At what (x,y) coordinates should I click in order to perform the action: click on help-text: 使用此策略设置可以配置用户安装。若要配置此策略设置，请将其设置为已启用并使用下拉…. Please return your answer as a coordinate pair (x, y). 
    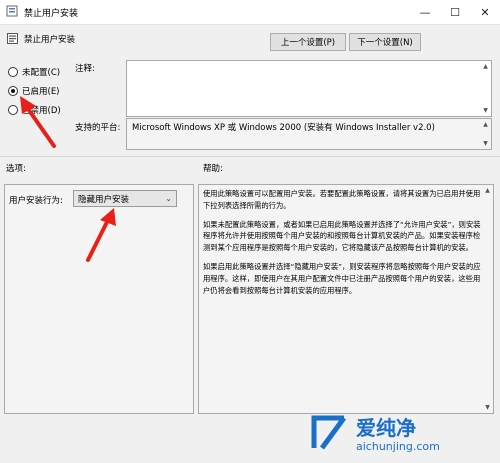
    Looking at the image, I should click on (342, 245).